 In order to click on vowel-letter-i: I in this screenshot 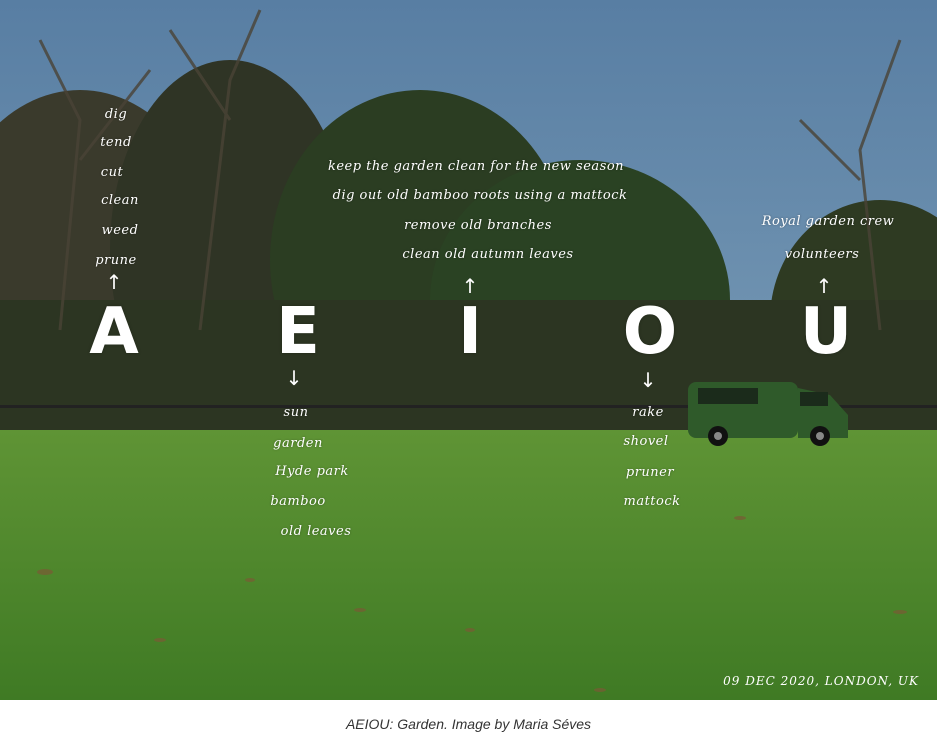, I will do `click(470, 332)`.